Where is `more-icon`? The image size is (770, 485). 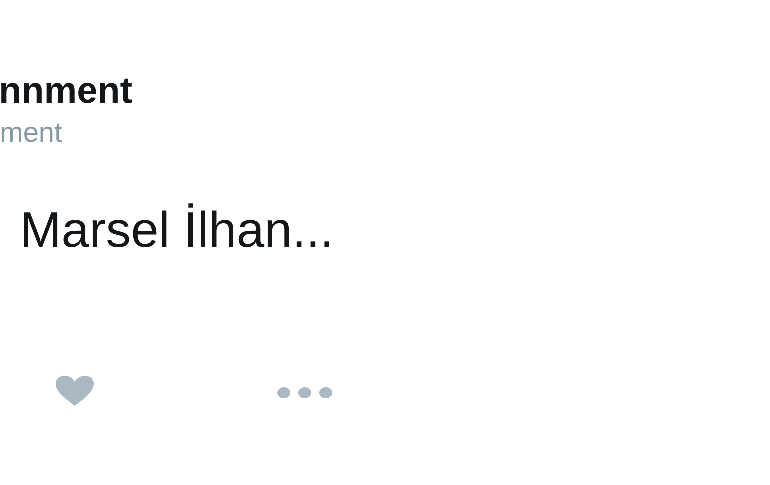 more-icon is located at coordinates (305, 393).